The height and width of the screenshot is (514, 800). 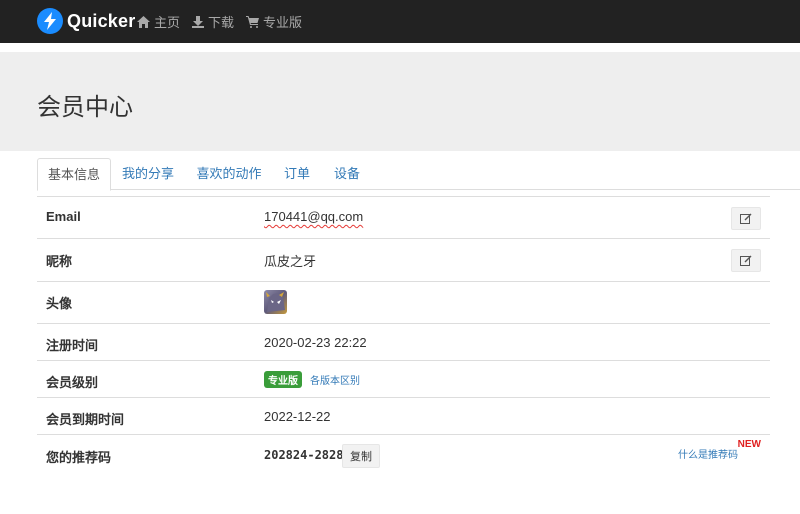 What do you see at coordinates (297, 173) in the screenshot?
I see `tab-orders: 订单` at bounding box center [297, 173].